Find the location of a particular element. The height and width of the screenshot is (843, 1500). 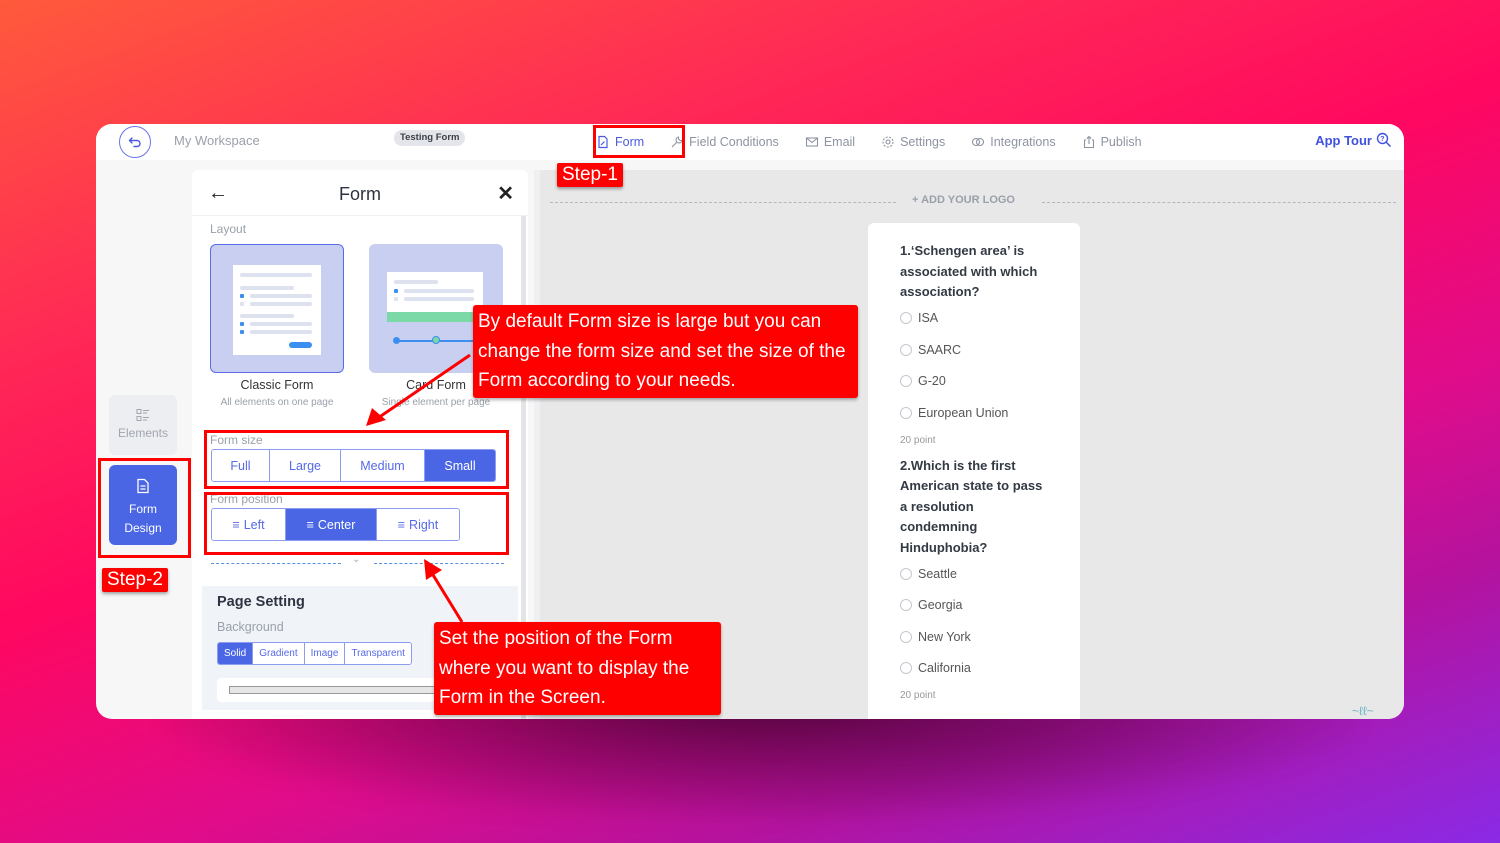

option-item: Georgia is located at coordinates (990, 606).